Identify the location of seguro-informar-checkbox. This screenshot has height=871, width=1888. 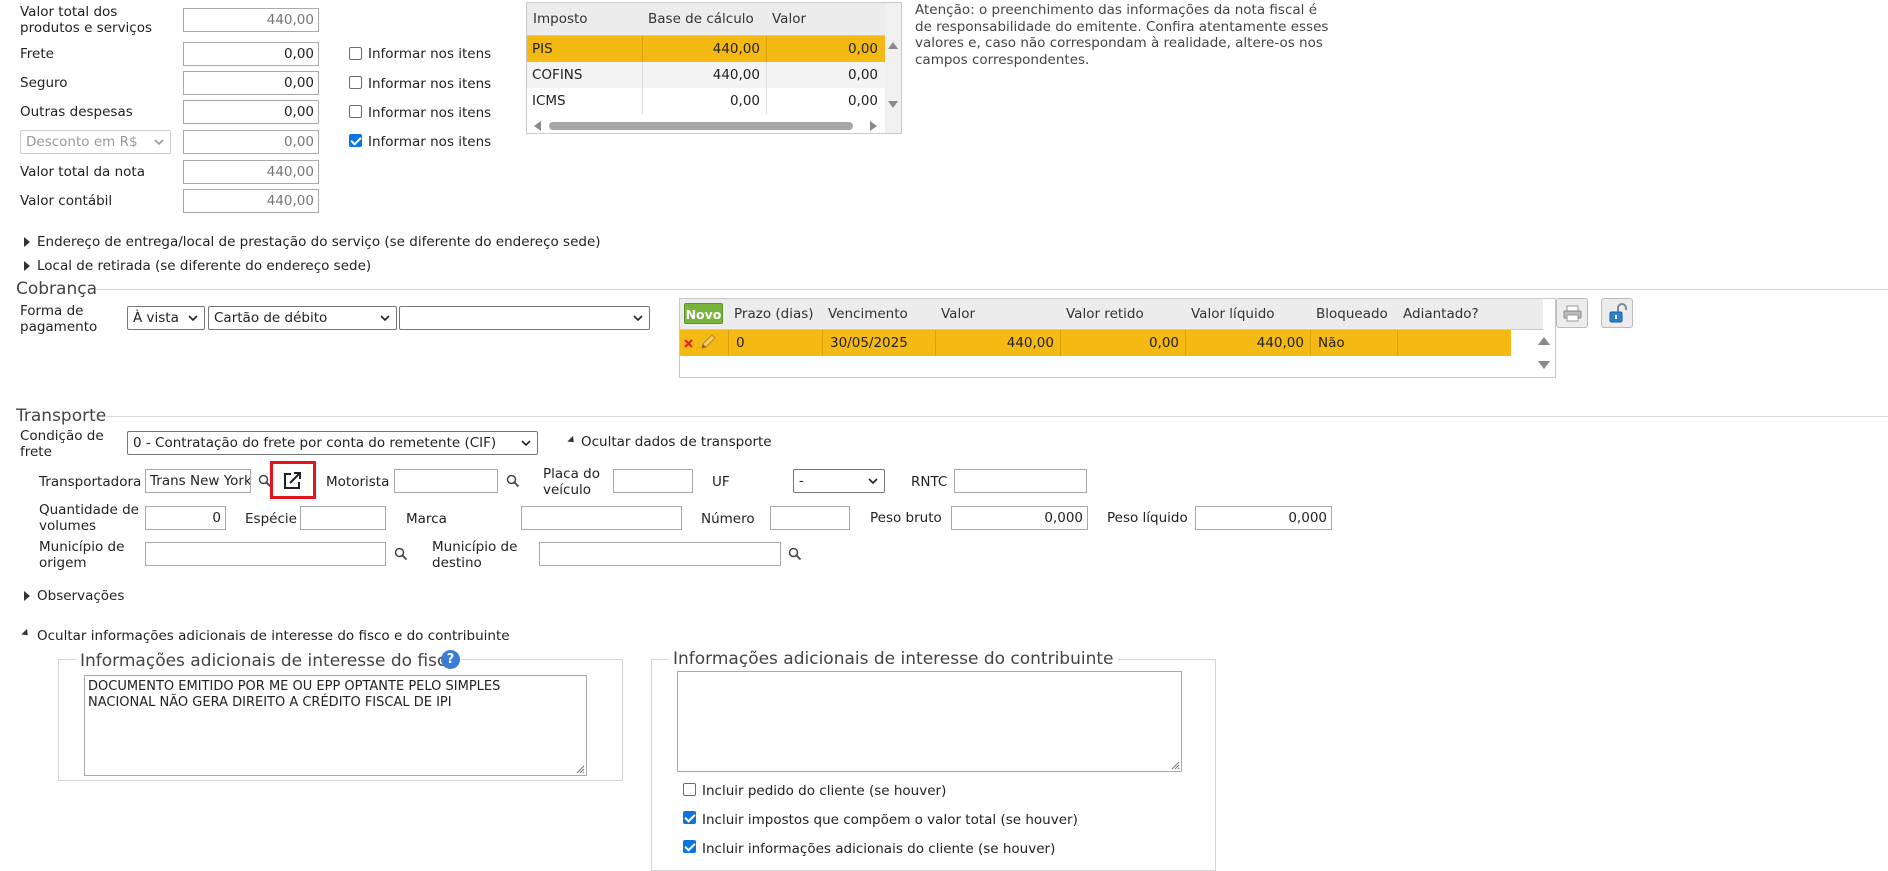
(355, 82).